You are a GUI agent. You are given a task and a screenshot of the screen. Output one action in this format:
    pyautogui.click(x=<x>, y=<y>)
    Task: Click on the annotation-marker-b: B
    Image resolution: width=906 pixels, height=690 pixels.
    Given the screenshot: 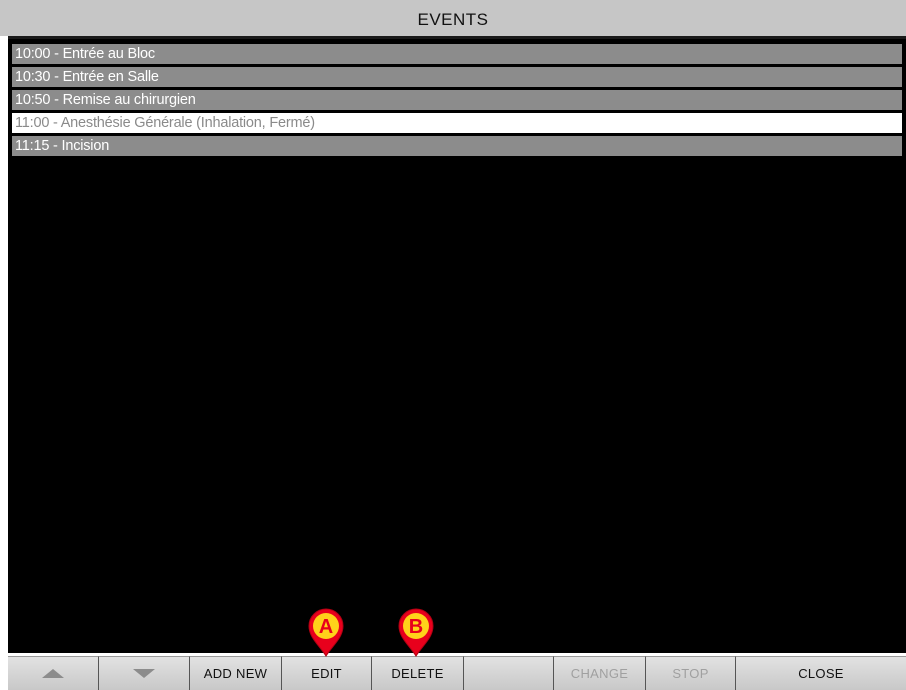 What is the action you would take?
    pyautogui.click(x=416, y=632)
    